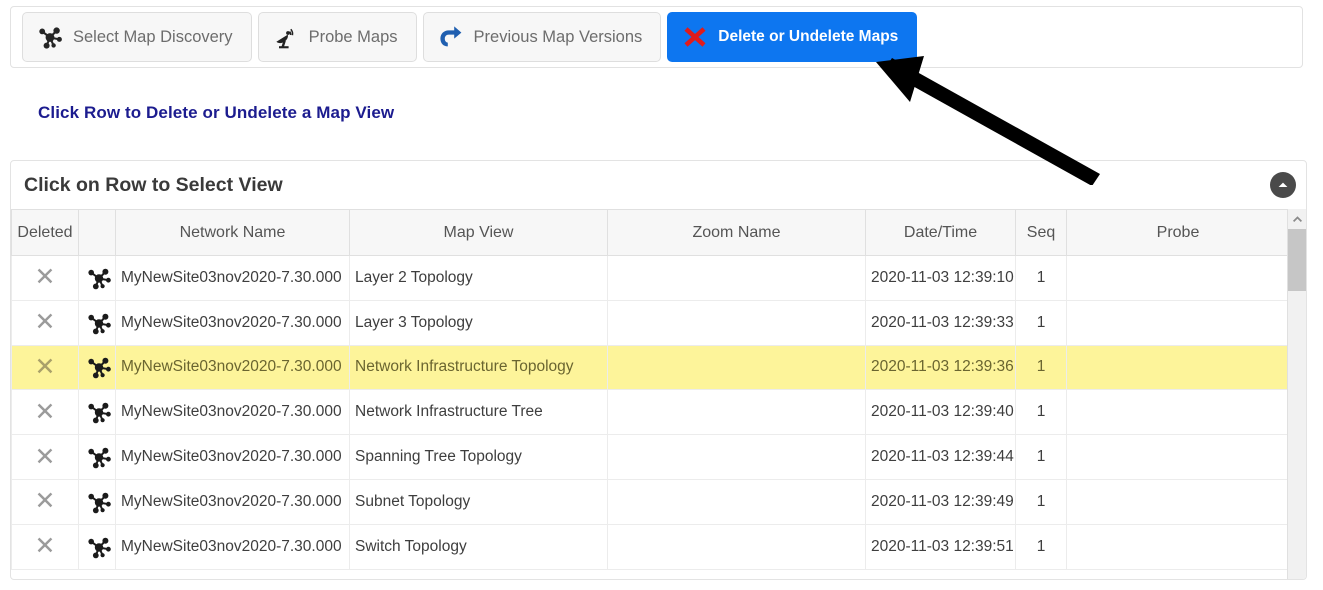  I want to click on column-header-probe: Probe, so click(1178, 232).